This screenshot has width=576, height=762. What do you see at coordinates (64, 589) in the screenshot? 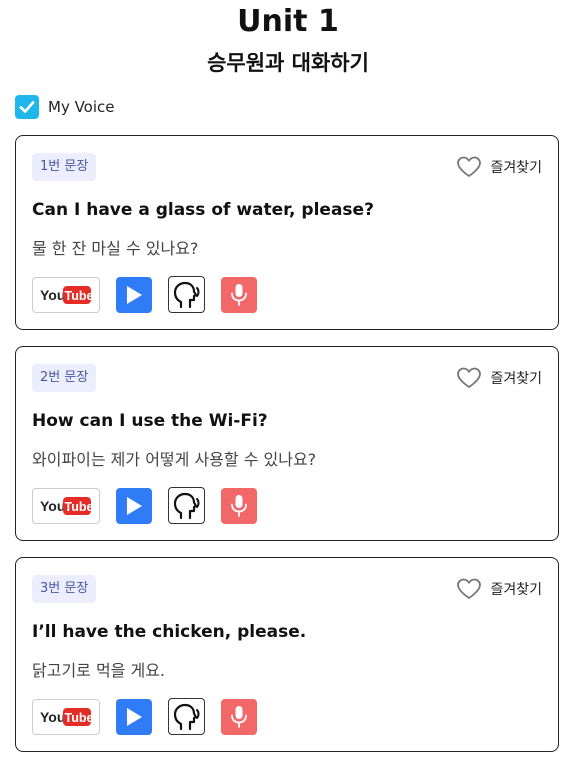
I see `sentence-badge: 3번 문장` at bounding box center [64, 589].